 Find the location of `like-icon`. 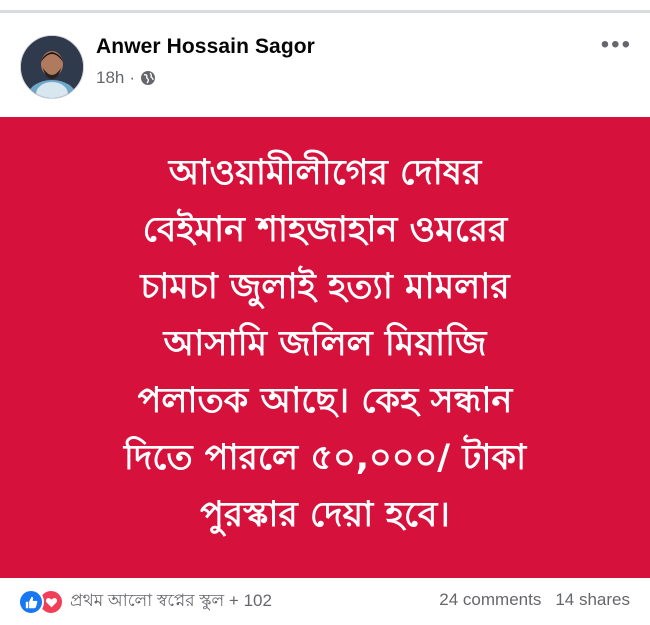

like-icon is located at coordinates (31, 602).